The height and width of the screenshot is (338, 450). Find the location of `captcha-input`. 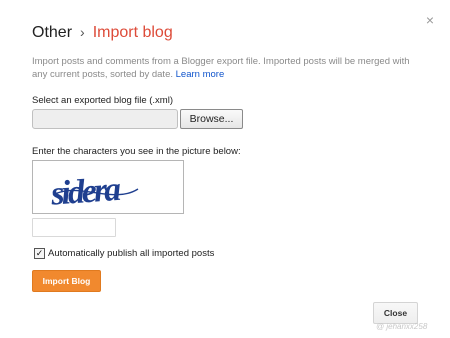

captcha-input is located at coordinates (74, 227).